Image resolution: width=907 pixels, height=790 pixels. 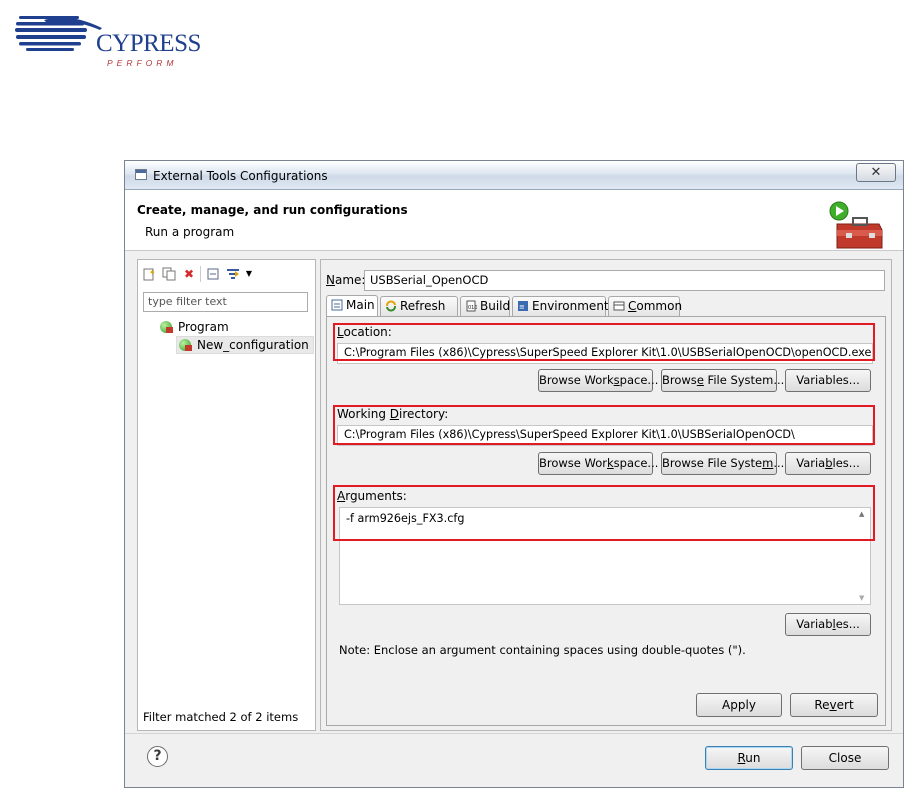 What do you see at coordinates (169, 274) in the screenshot?
I see `duplicate-icon` at bounding box center [169, 274].